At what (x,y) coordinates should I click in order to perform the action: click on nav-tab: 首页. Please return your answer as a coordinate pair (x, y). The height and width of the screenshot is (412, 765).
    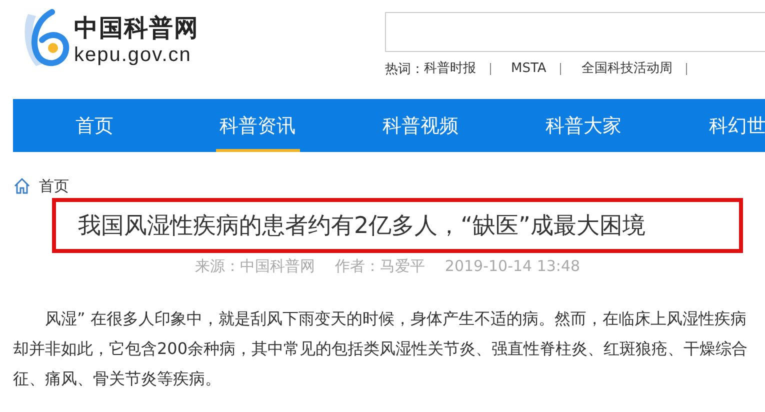
    Looking at the image, I should click on (95, 125).